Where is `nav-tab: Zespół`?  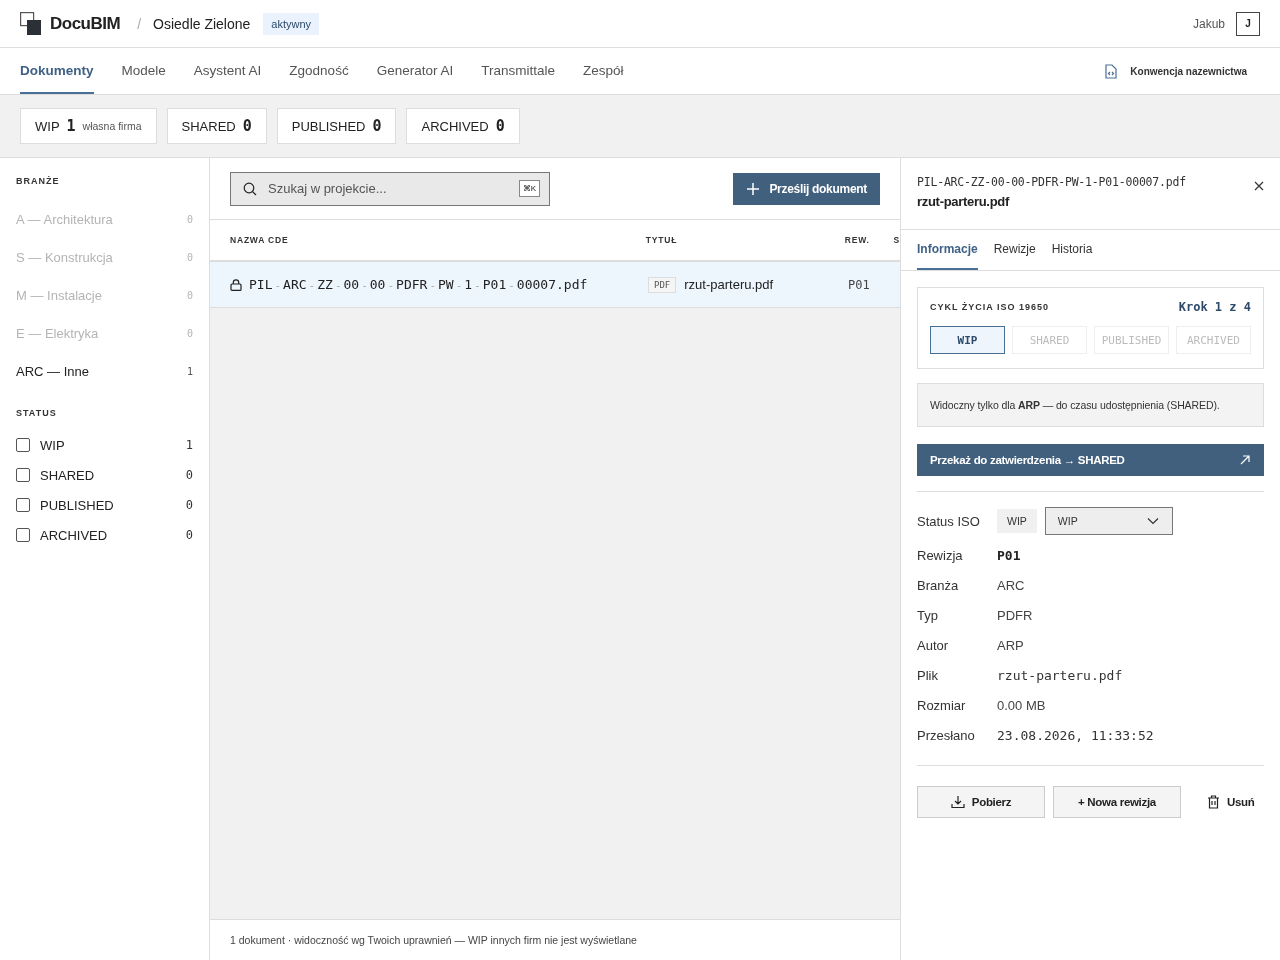 nav-tab: Zespół is located at coordinates (603, 71).